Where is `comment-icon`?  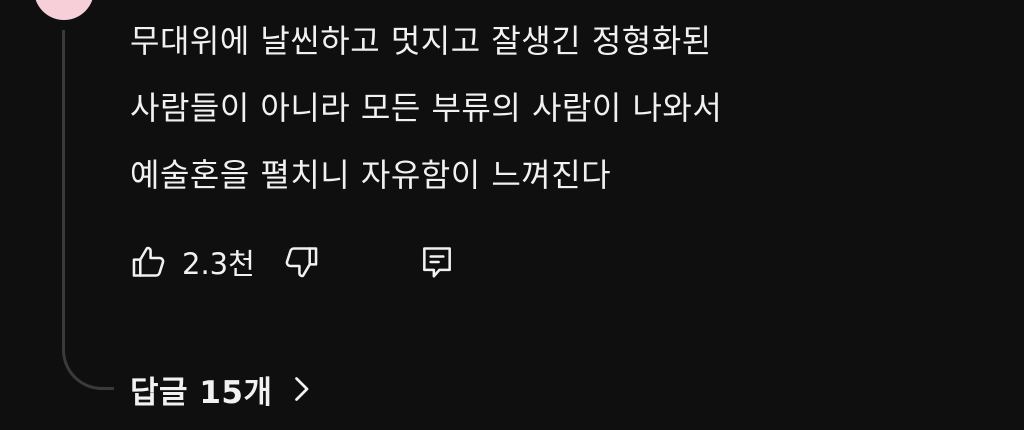
comment-icon is located at coordinates (437, 262).